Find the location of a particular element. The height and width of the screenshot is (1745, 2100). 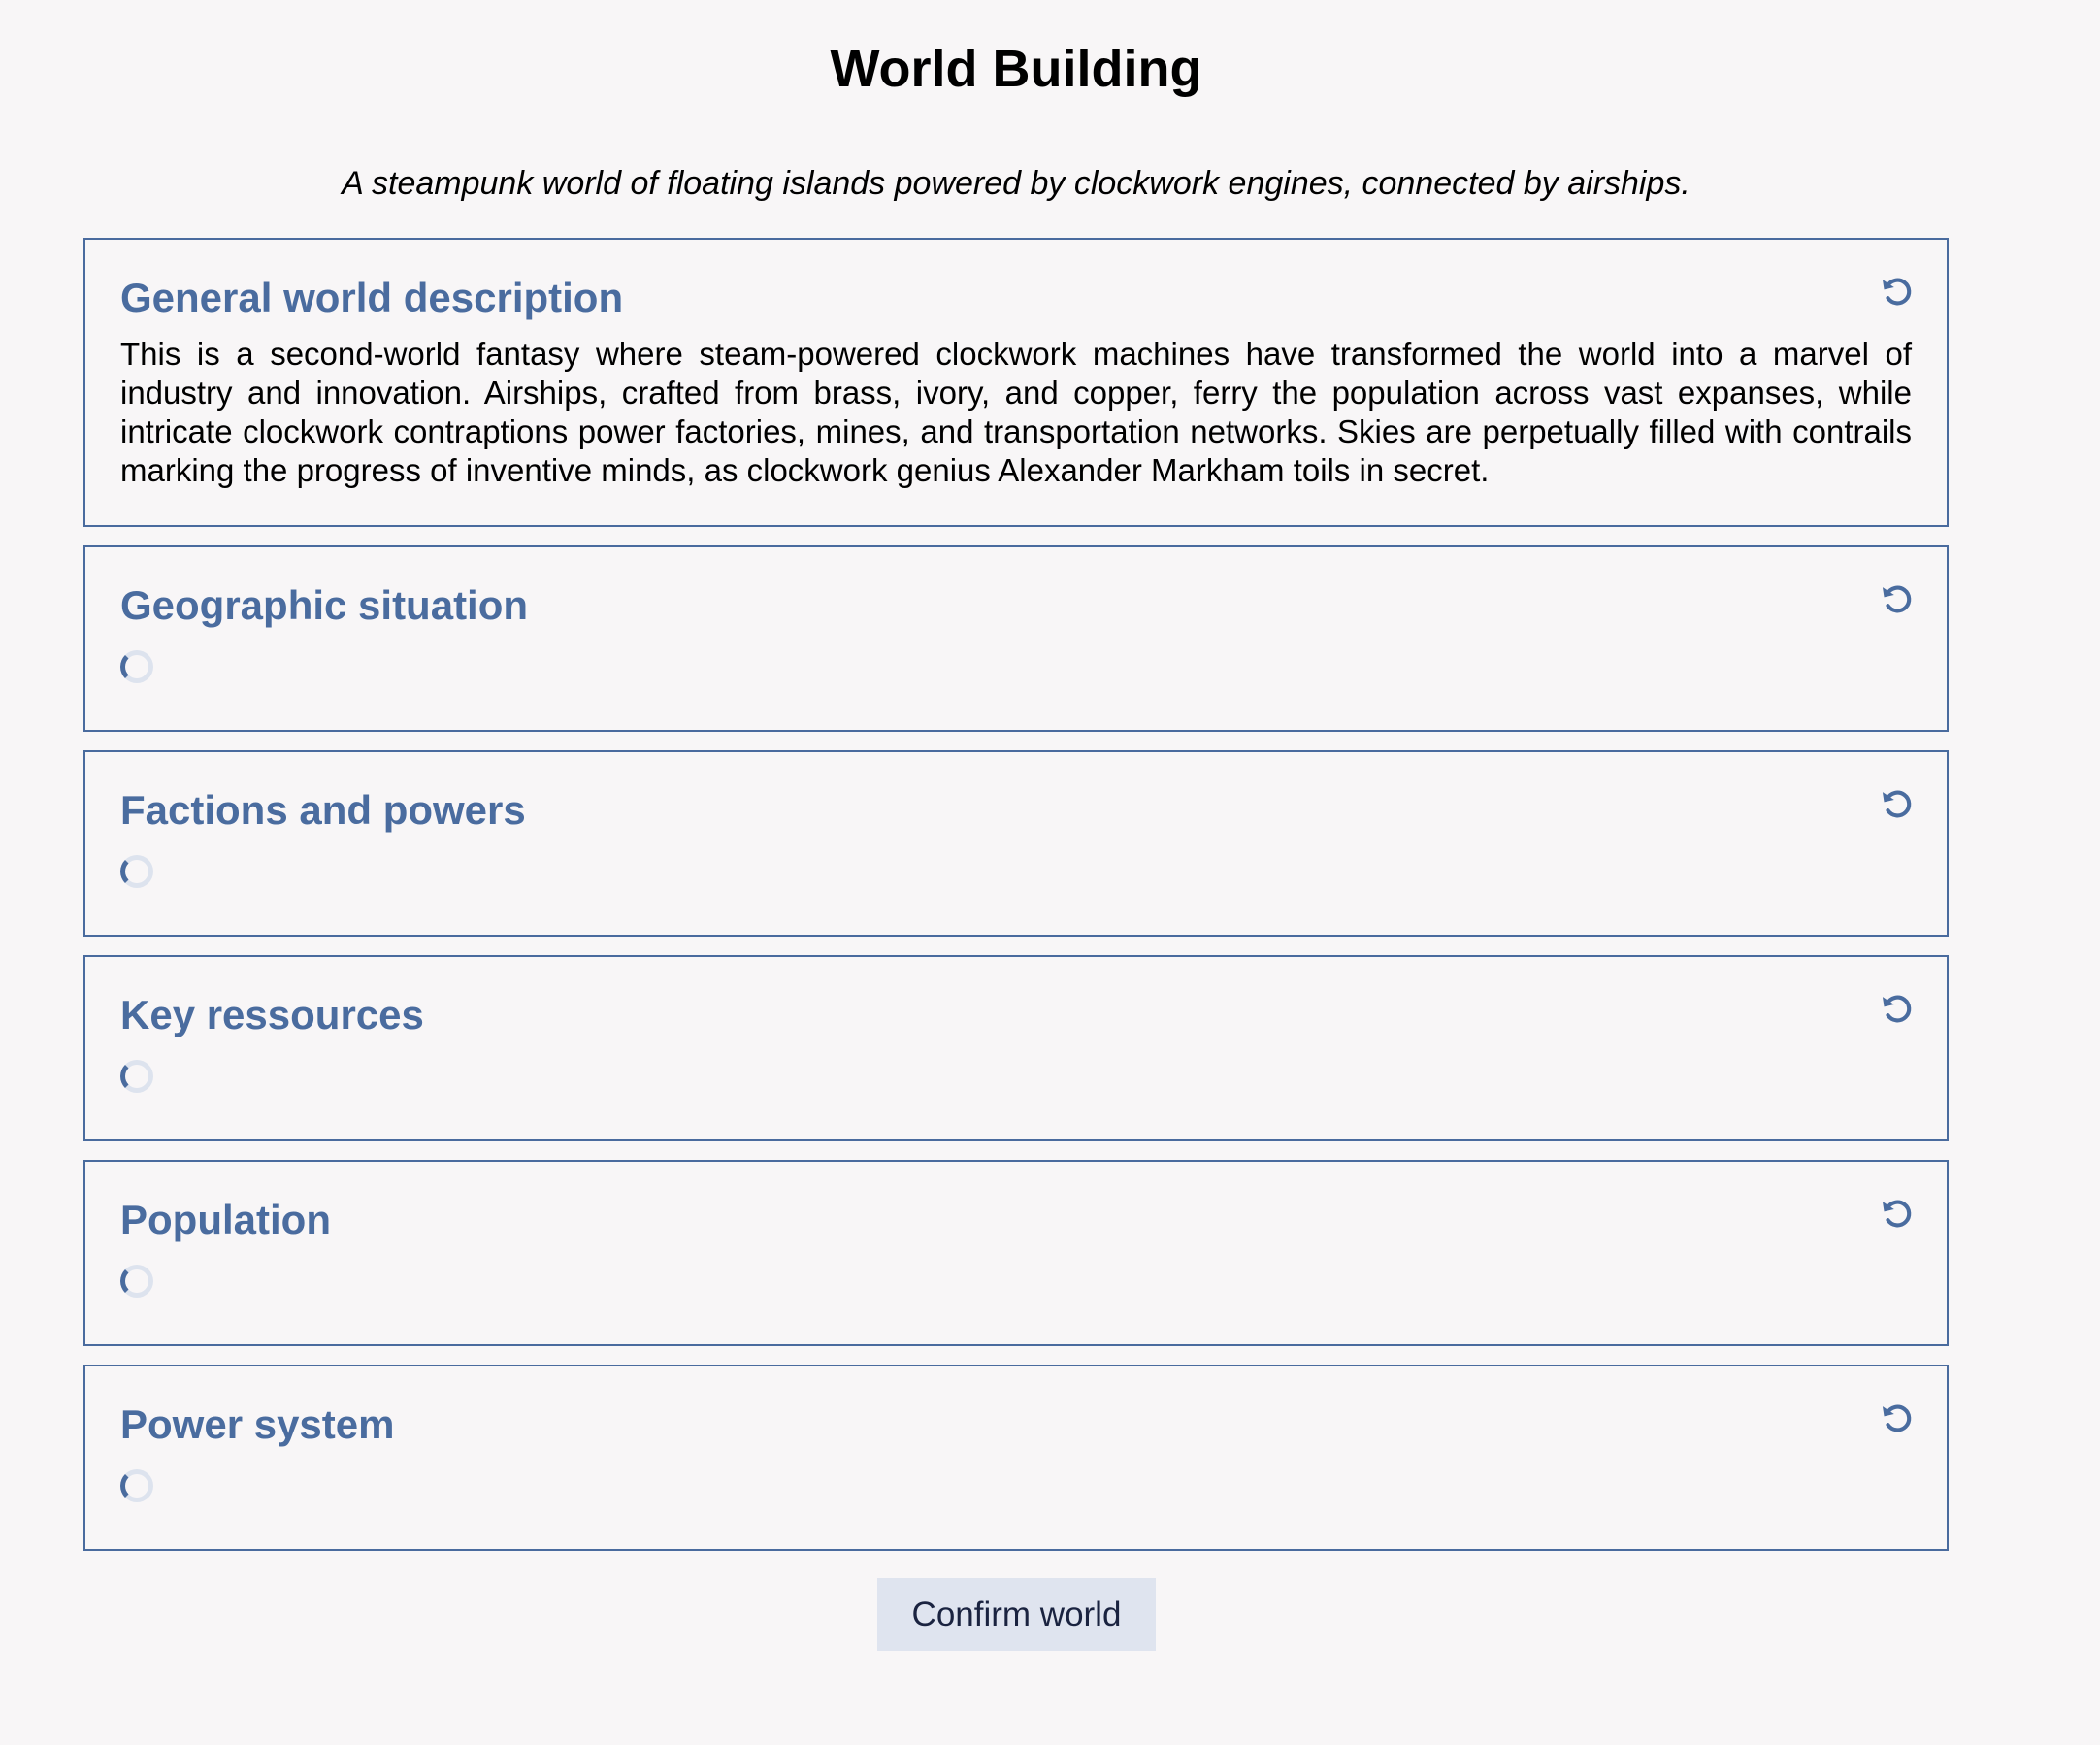

section-title: Key ressources is located at coordinates (272, 1014).